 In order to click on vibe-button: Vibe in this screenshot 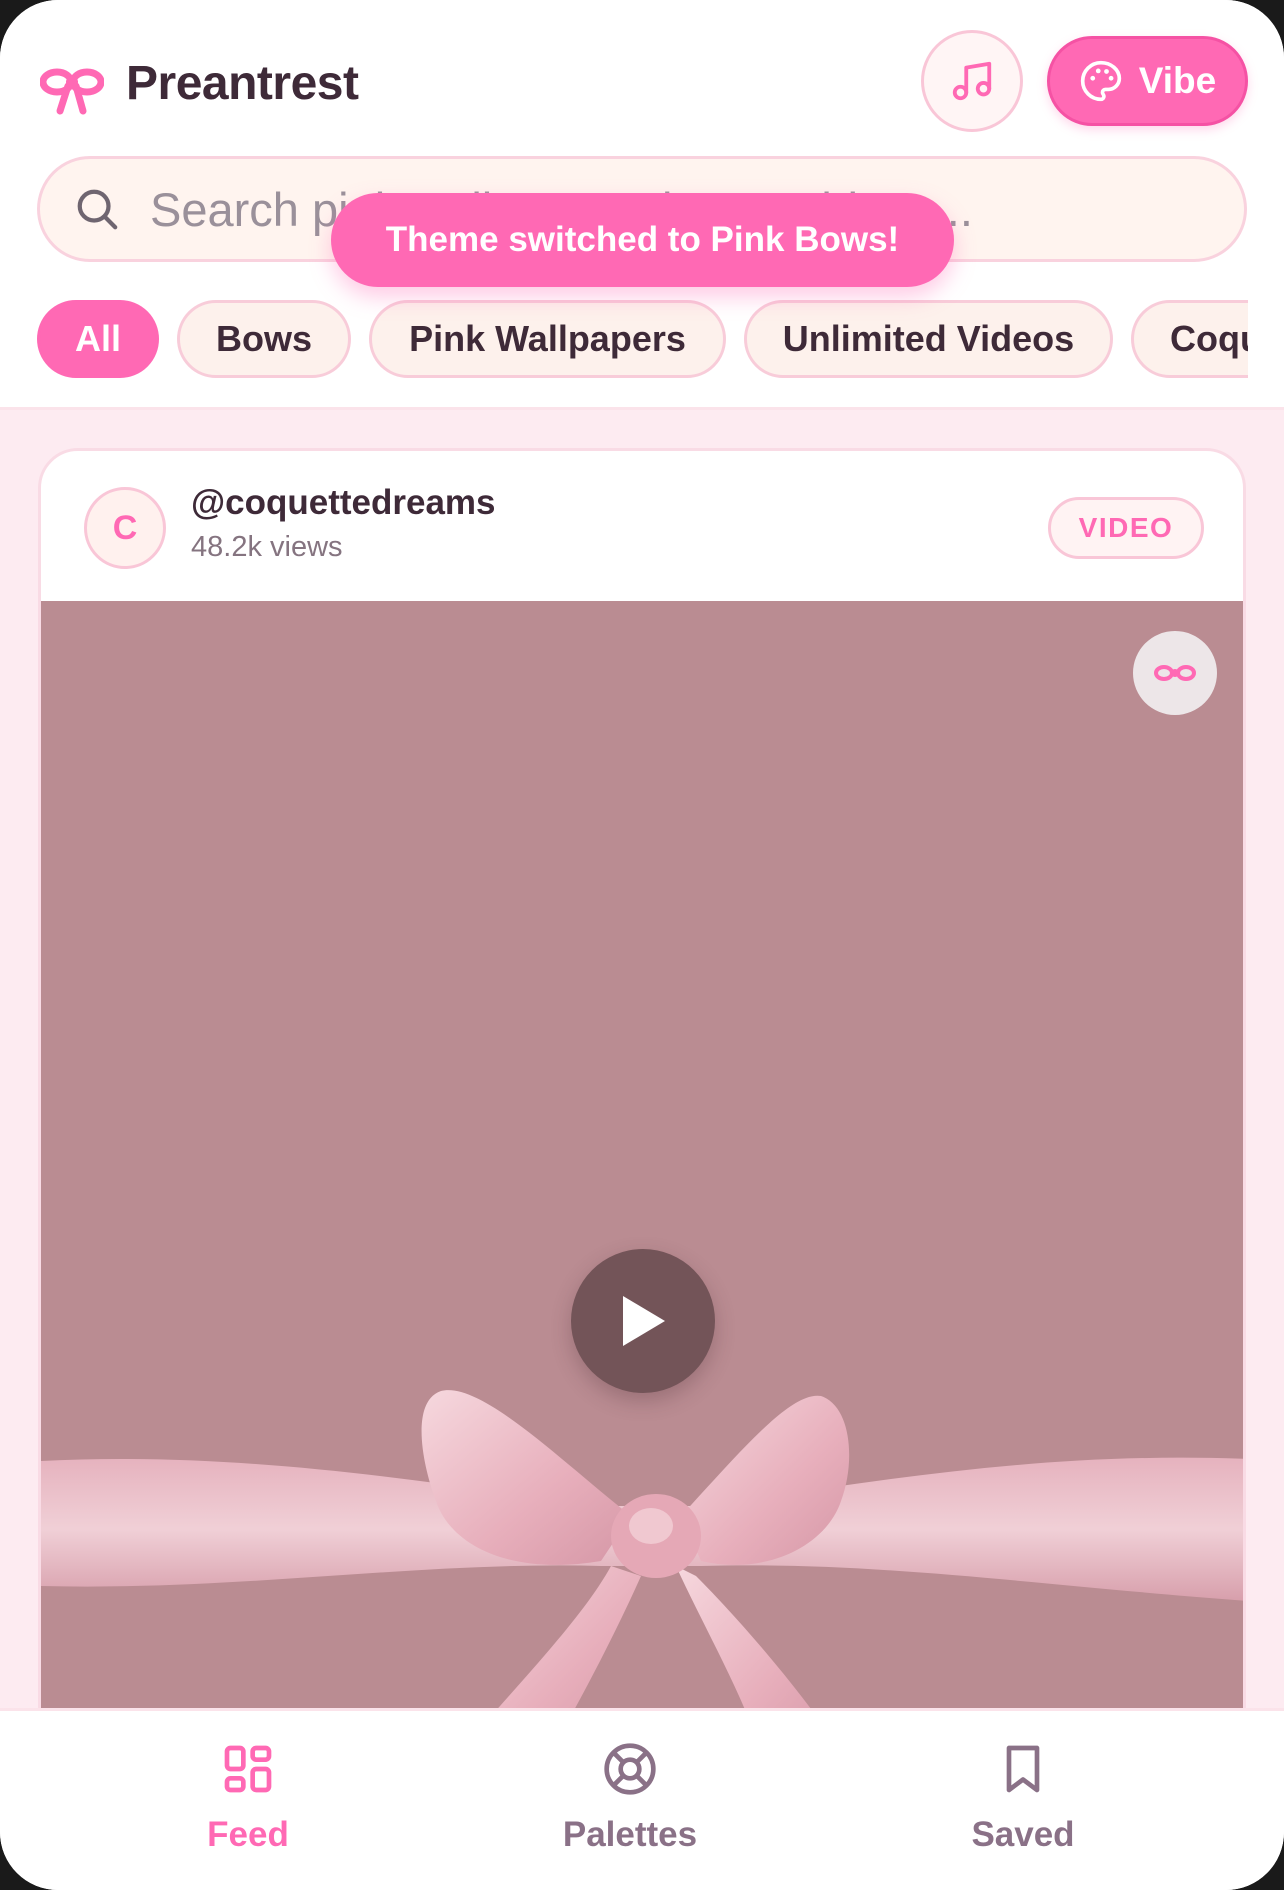, I will do `click(1147, 81)`.